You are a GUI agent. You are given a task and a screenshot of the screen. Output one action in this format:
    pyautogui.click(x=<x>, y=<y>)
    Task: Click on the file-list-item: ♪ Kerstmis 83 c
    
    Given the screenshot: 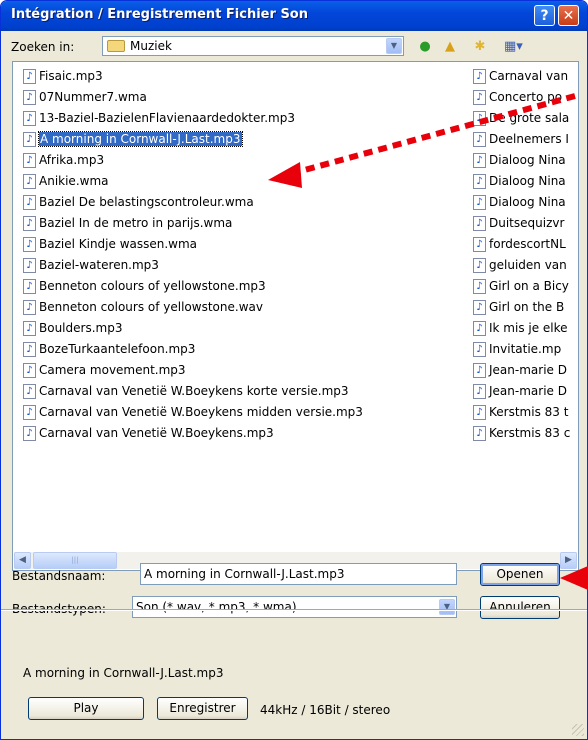 What is the action you would take?
    pyautogui.click(x=525, y=433)
    